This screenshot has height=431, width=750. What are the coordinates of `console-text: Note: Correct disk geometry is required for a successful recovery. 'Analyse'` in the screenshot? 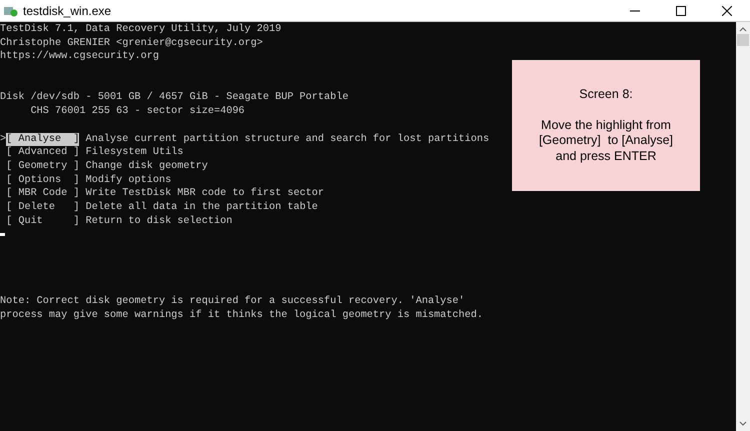 It's located at (232, 302).